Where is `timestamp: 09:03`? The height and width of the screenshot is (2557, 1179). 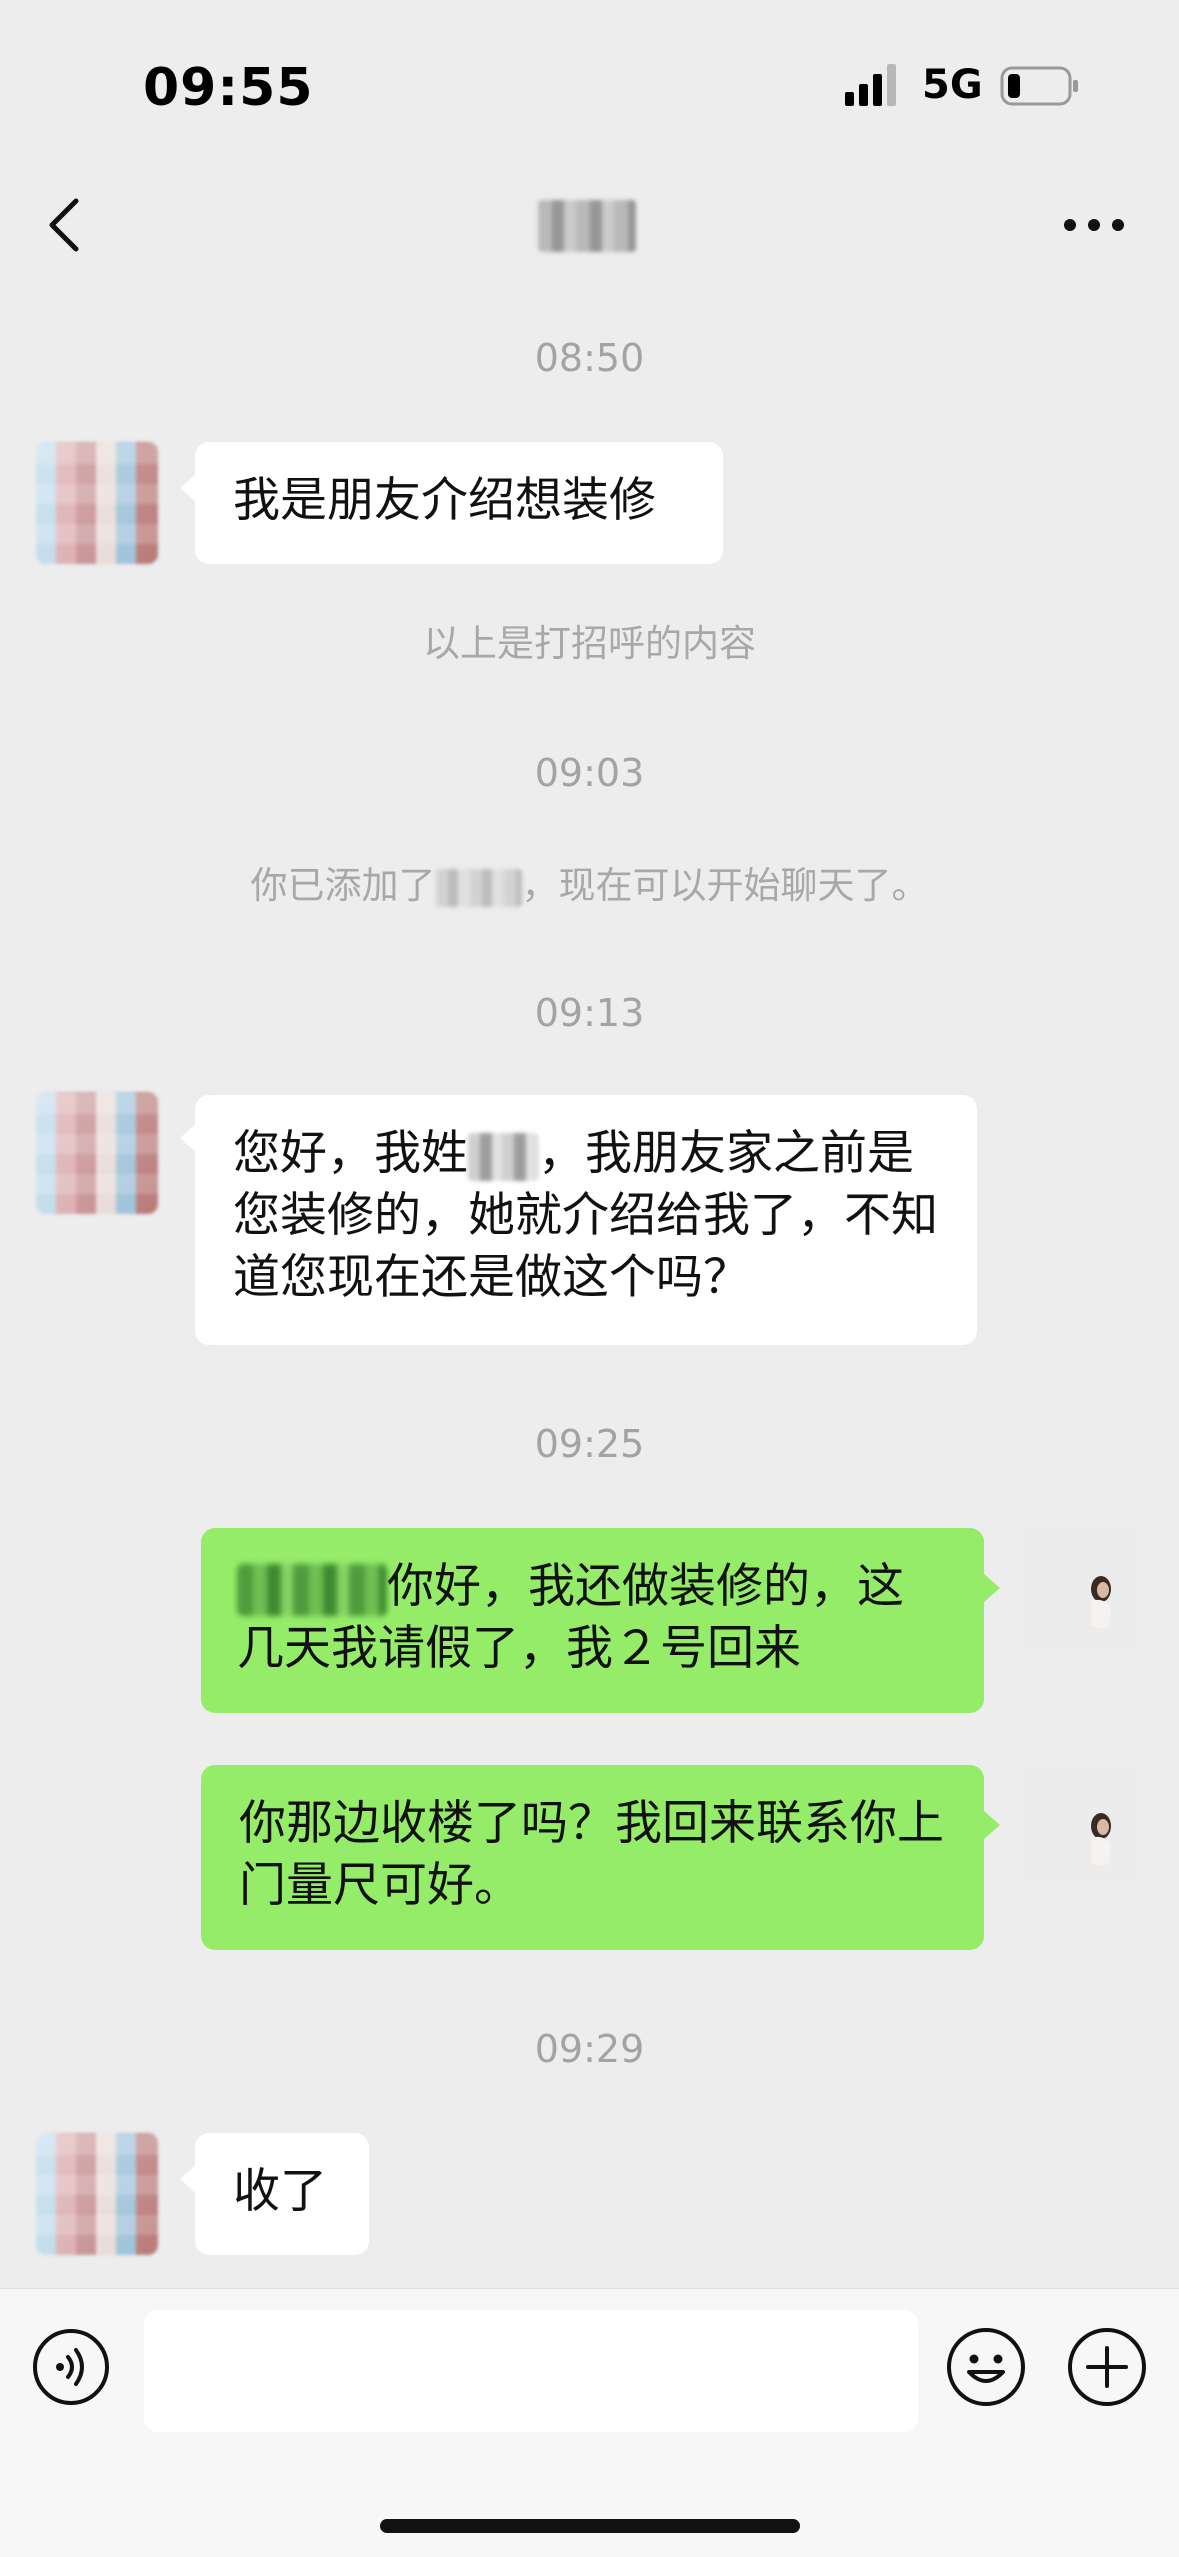 timestamp: 09:03 is located at coordinates (589, 773).